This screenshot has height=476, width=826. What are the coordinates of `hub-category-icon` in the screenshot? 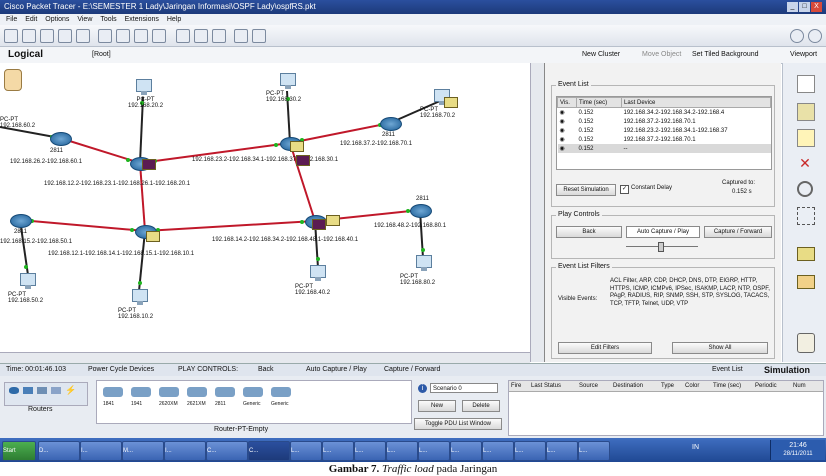 It's located at (42, 390).